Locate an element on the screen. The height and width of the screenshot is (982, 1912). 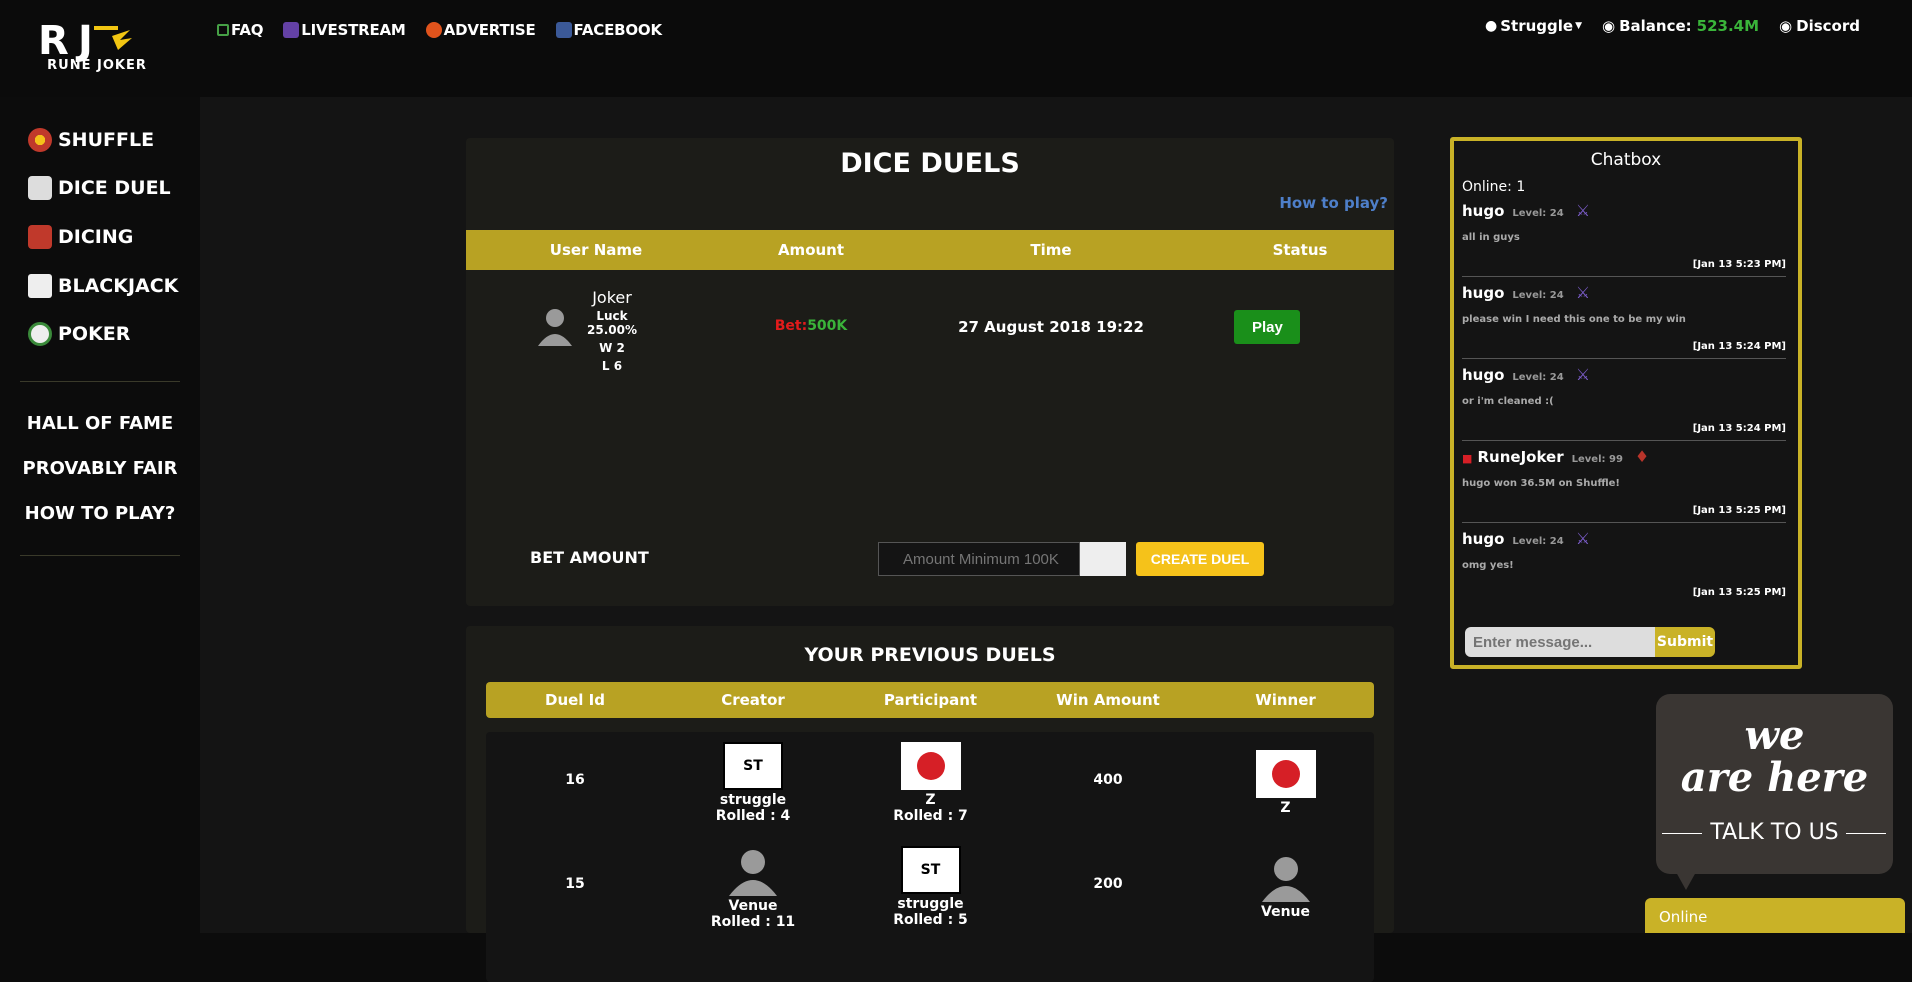
amount-input is located at coordinates (979, 559).